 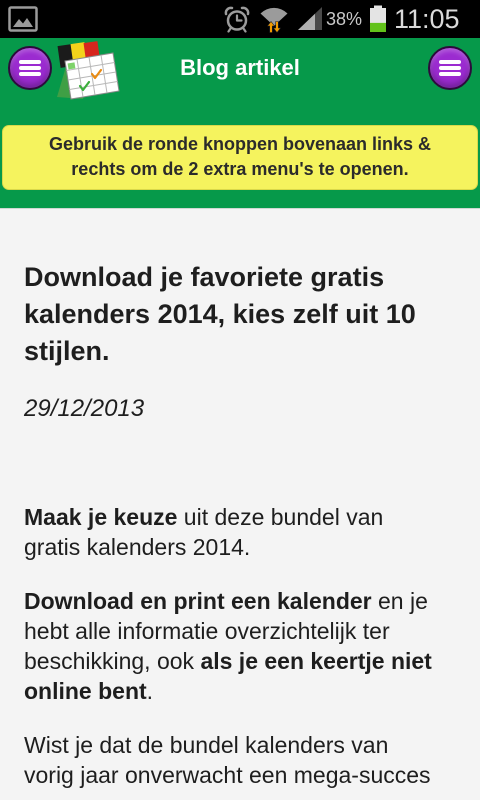 What do you see at coordinates (150, 691) in the screenshot?
I see `body-text: .` at bounding box center [150, 691].